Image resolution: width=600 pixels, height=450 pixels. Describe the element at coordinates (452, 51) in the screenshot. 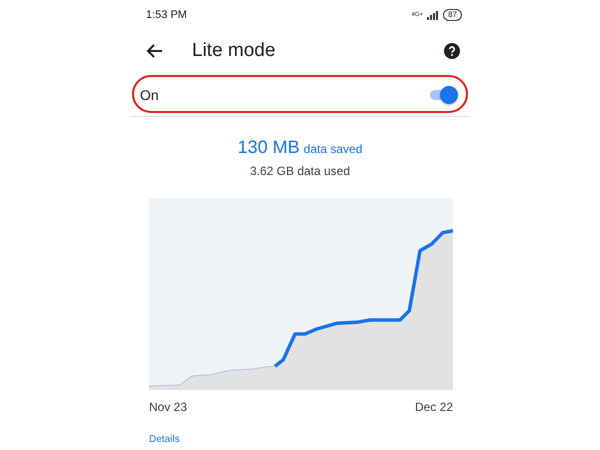

I see `help-icon` at that location.